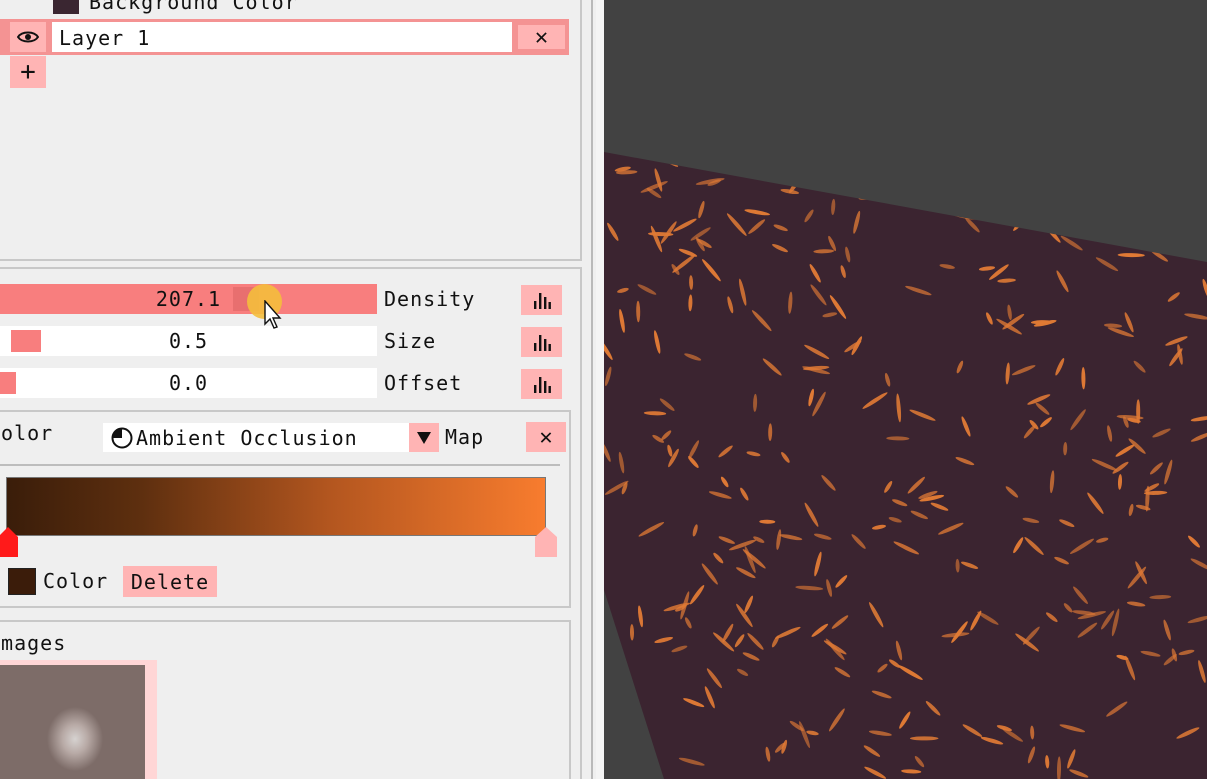 The image size is (1207, 779). I want to click on layer-row: Layer 1 ✕, so click(284, 37).